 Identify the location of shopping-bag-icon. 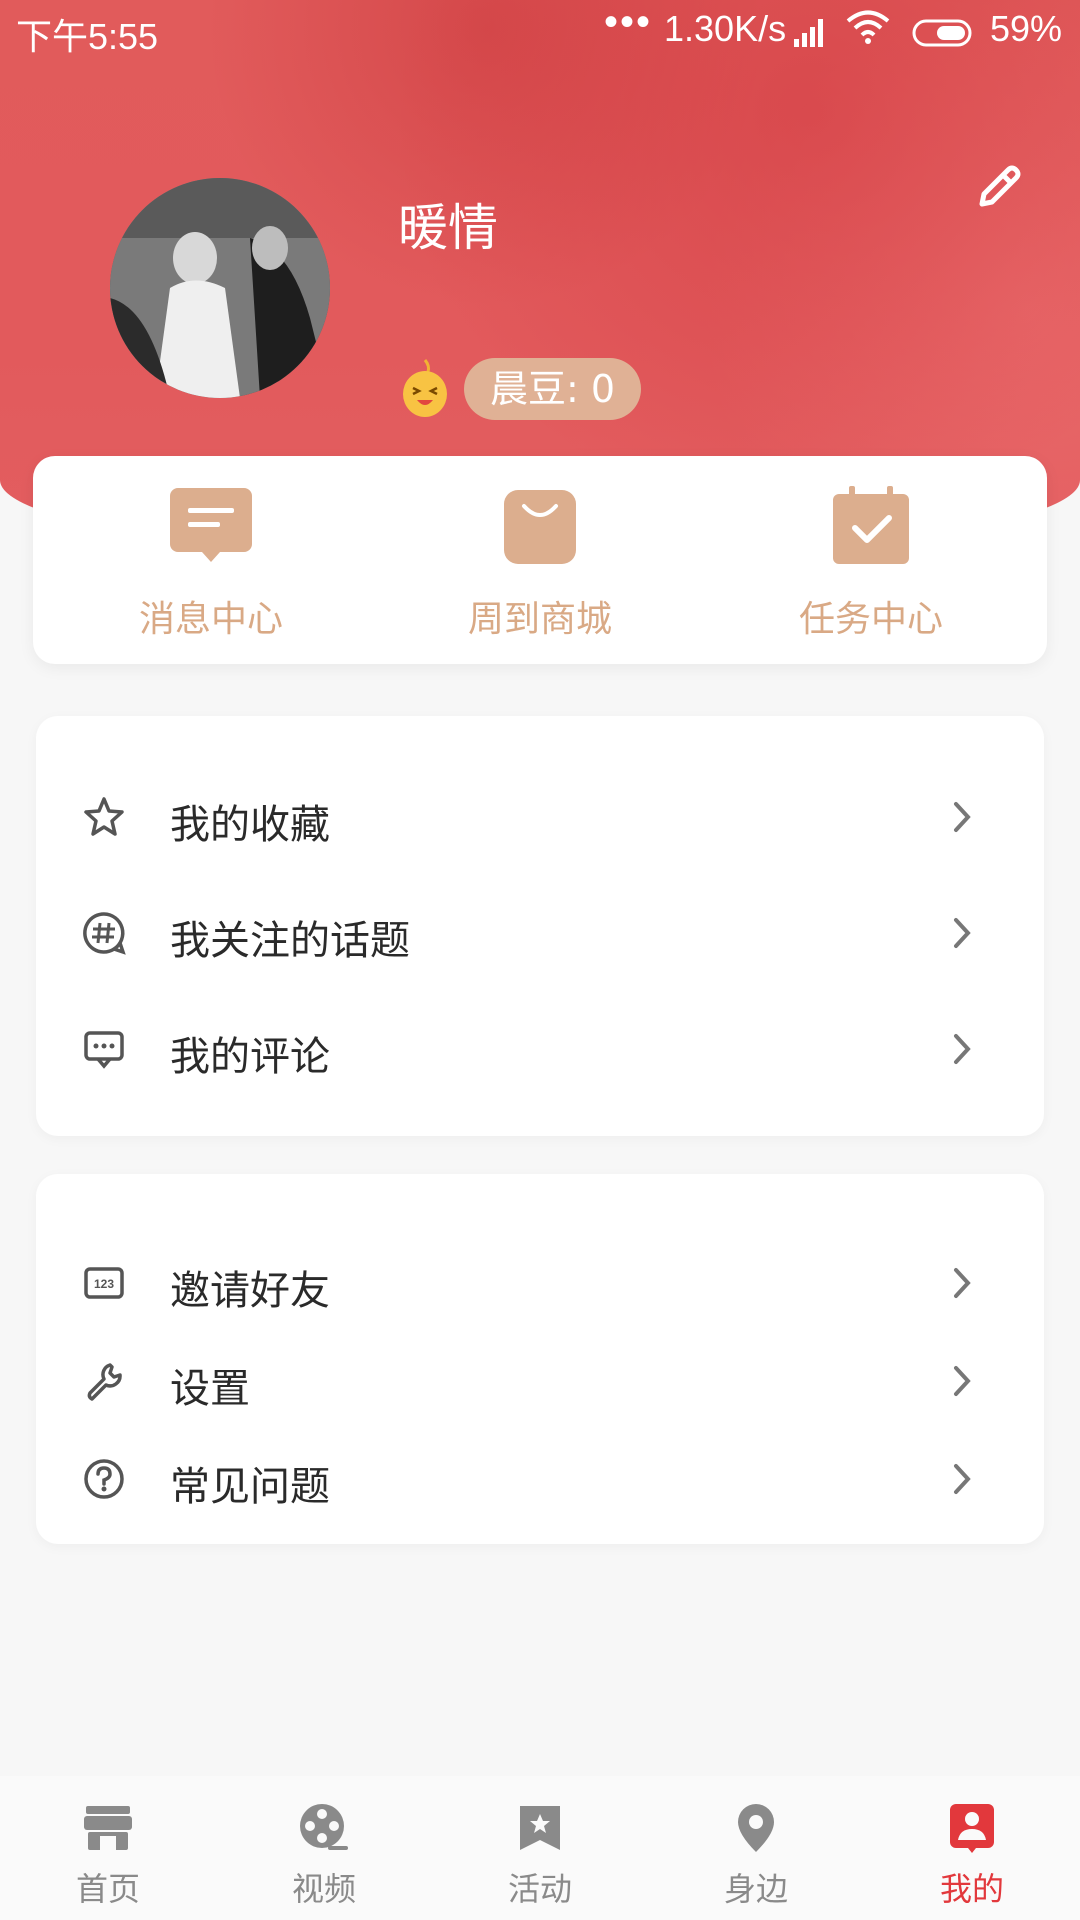
(540, 528).